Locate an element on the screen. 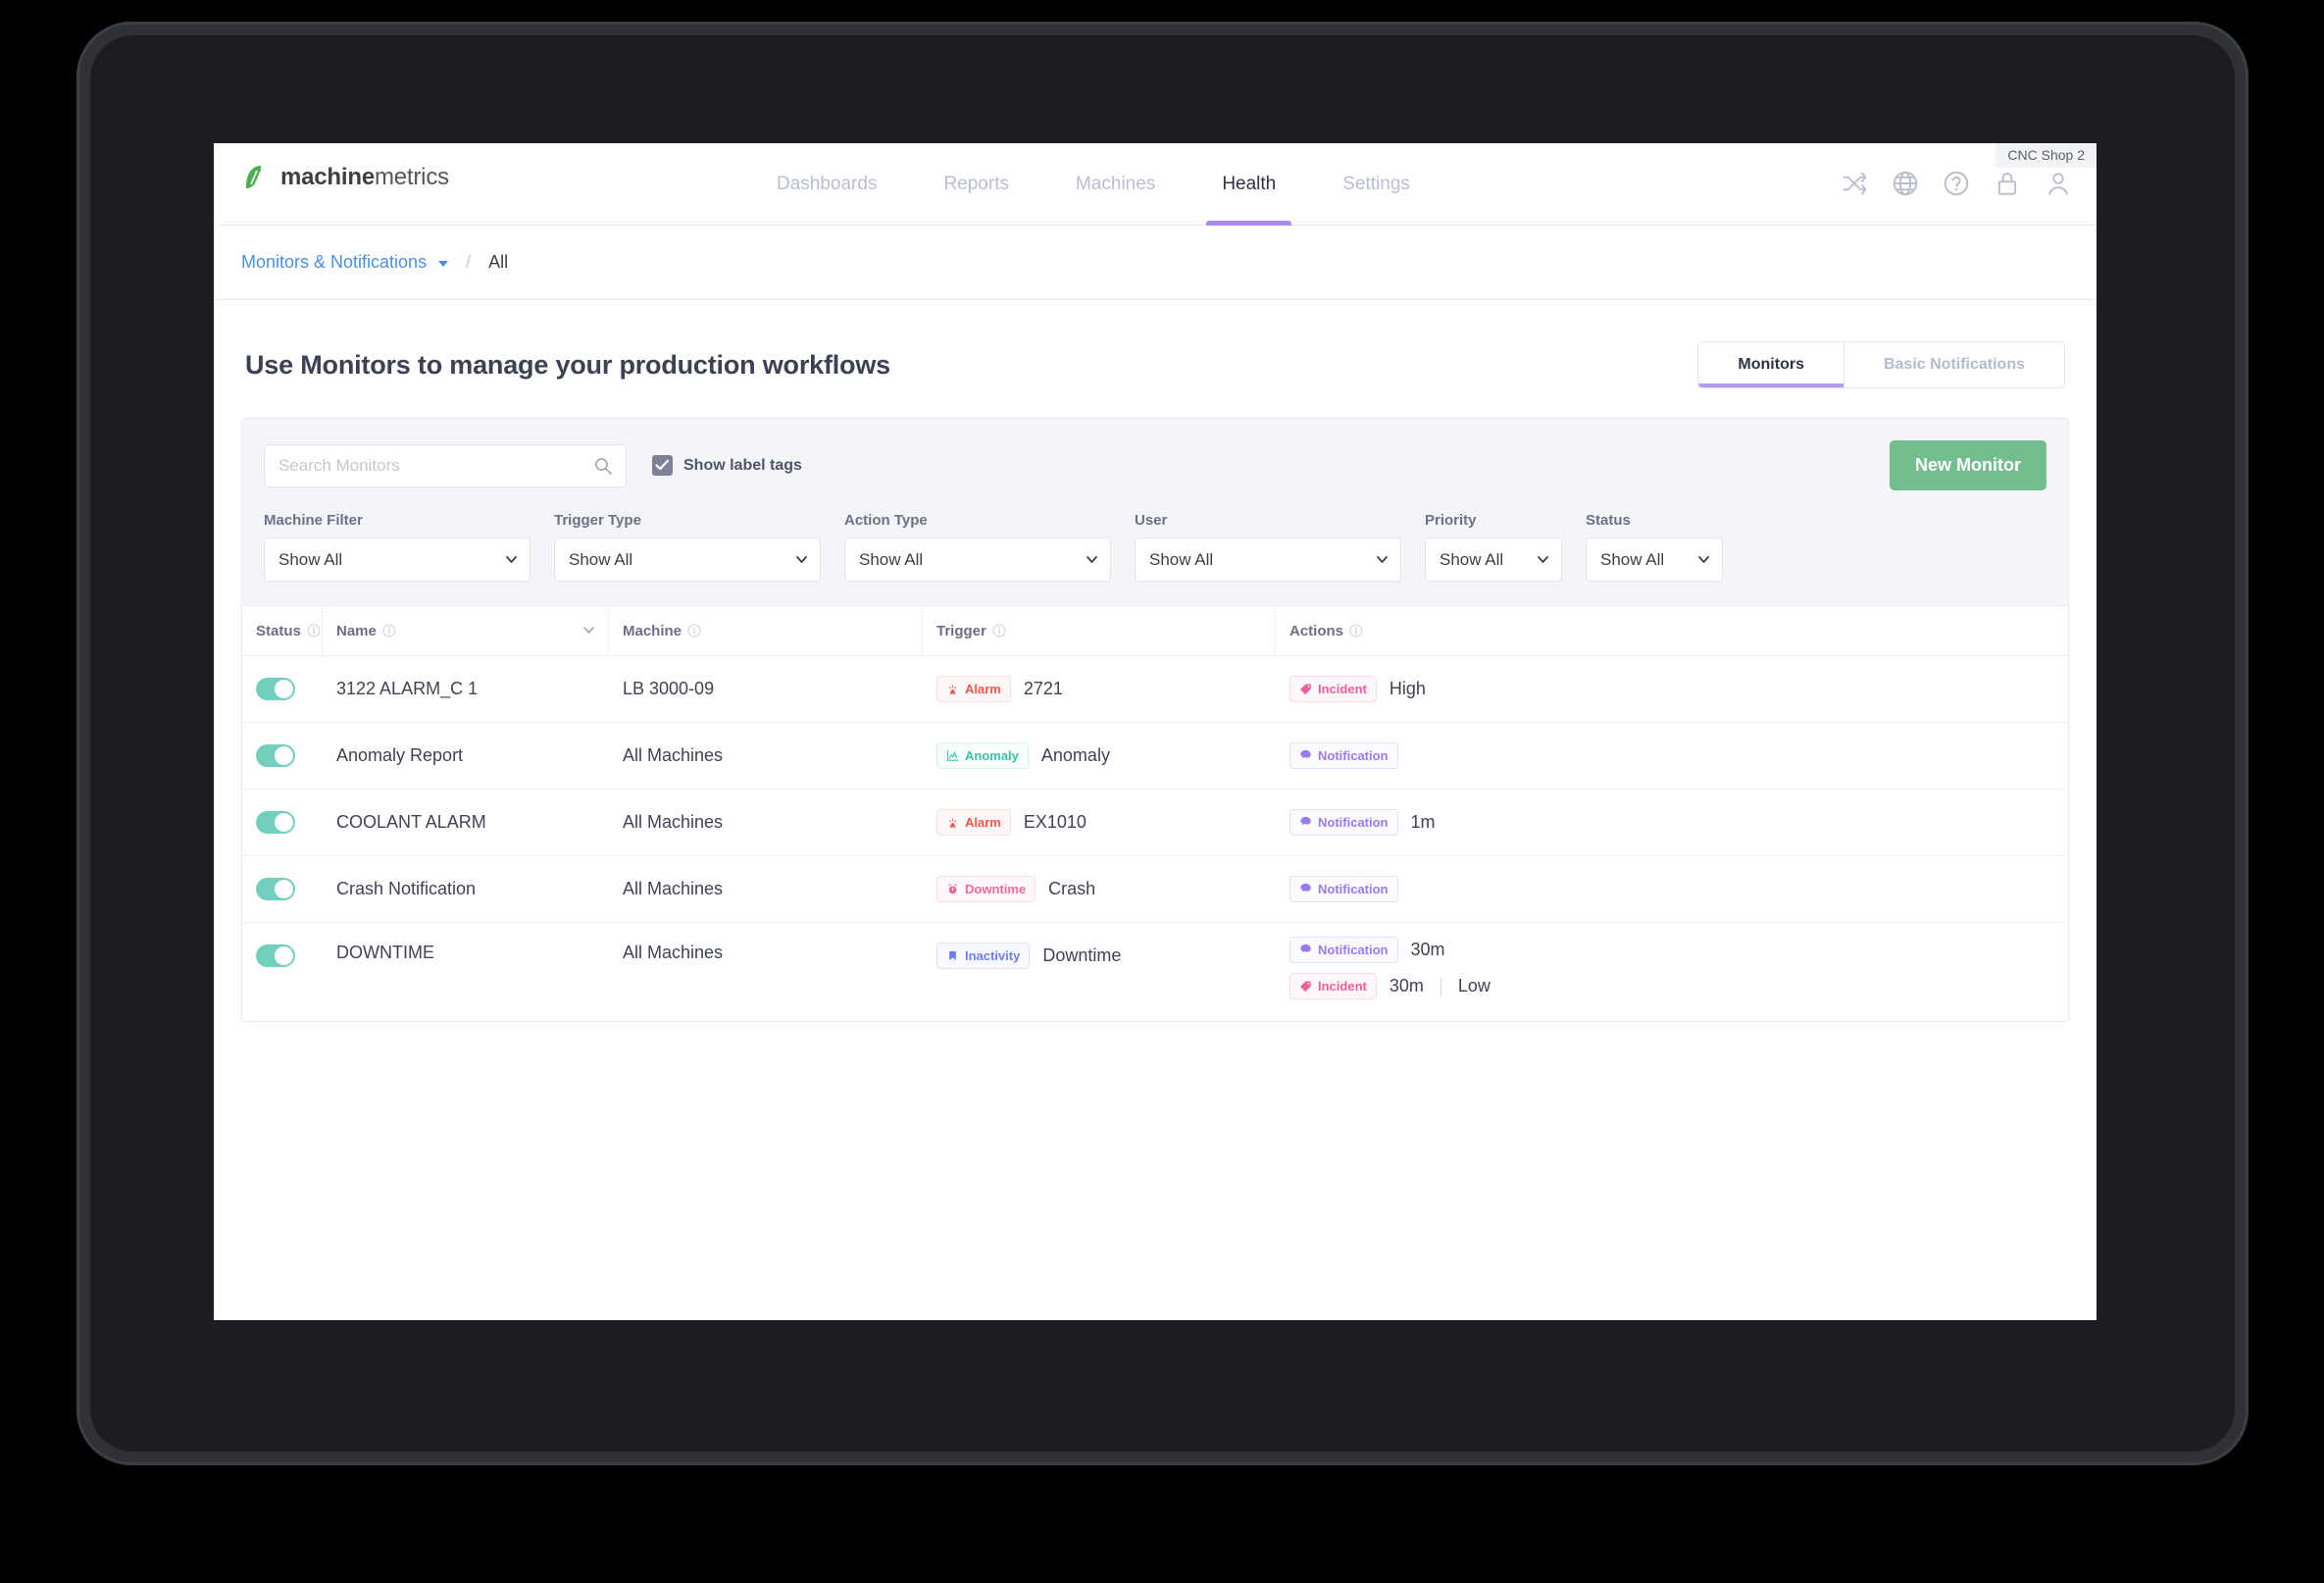  row-machine-cell: All Machines is located at coordinates (673, 952).